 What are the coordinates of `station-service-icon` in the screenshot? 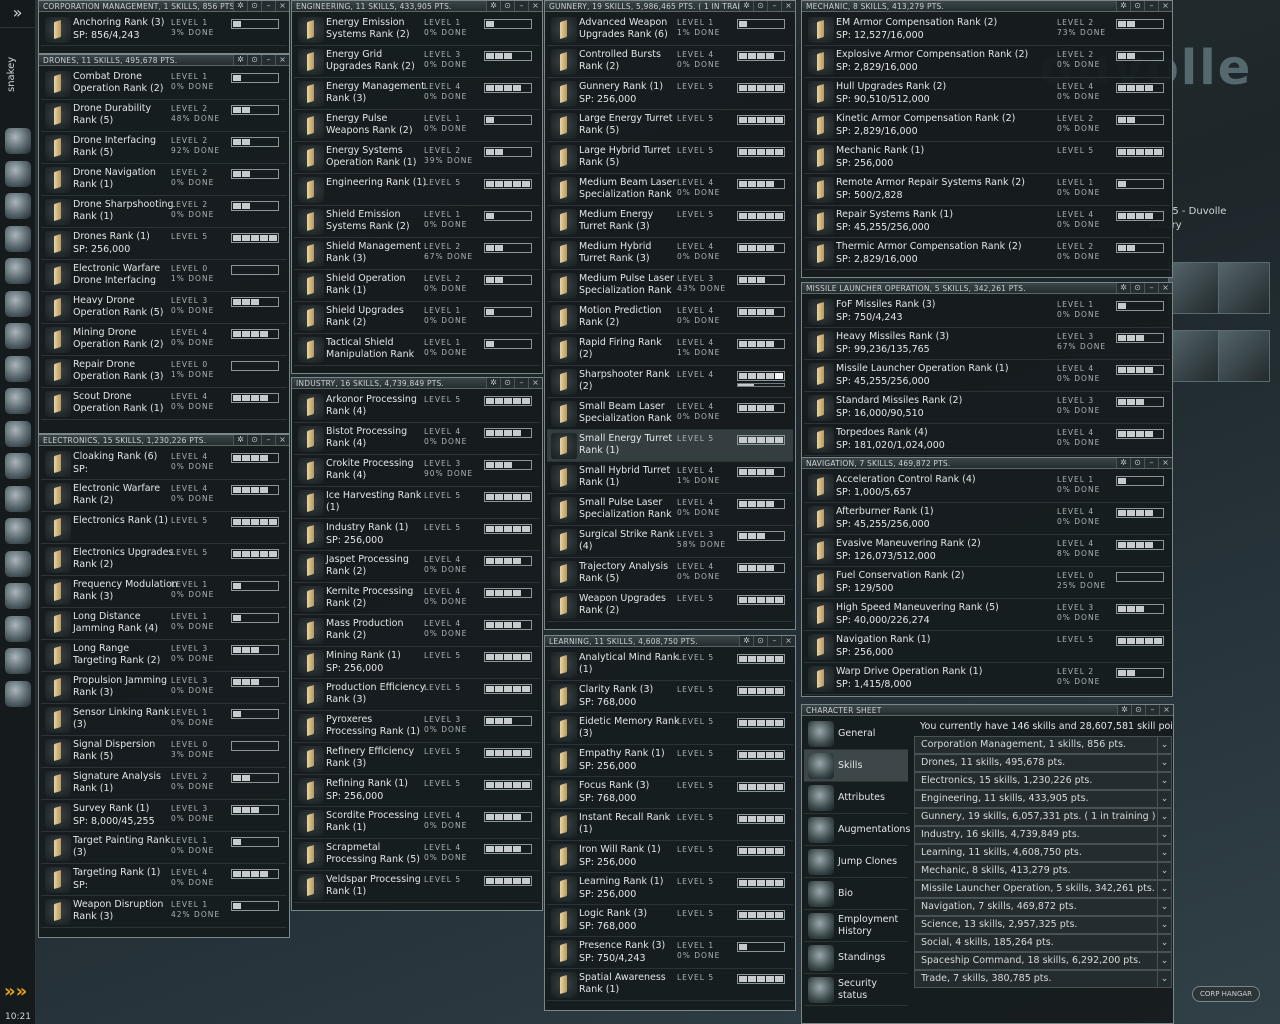 It's located at (1194, 356).